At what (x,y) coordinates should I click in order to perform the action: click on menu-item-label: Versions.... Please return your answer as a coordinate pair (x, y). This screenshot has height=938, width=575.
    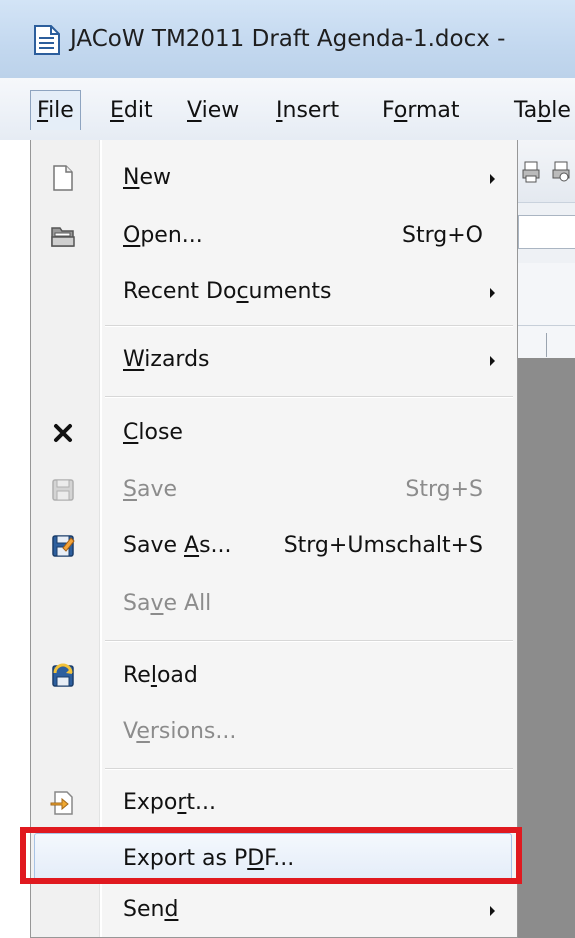
    Looking at the image, I should click on (180, 731).